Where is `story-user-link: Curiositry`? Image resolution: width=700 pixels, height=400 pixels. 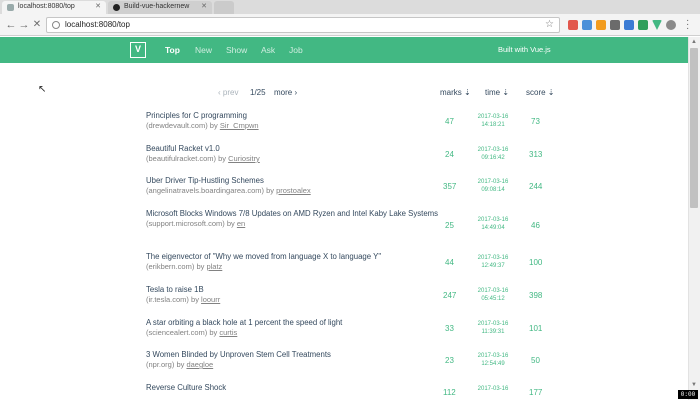 story-user-link: Curiositry is located at coordinates (244, 158).